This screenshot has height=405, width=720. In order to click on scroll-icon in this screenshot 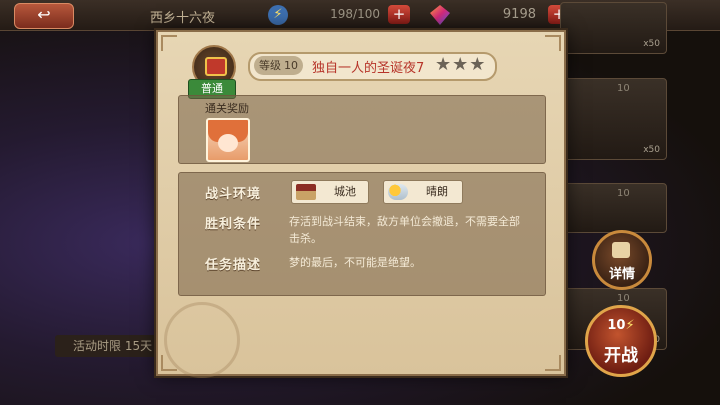, I will do `click(621, 250)`.